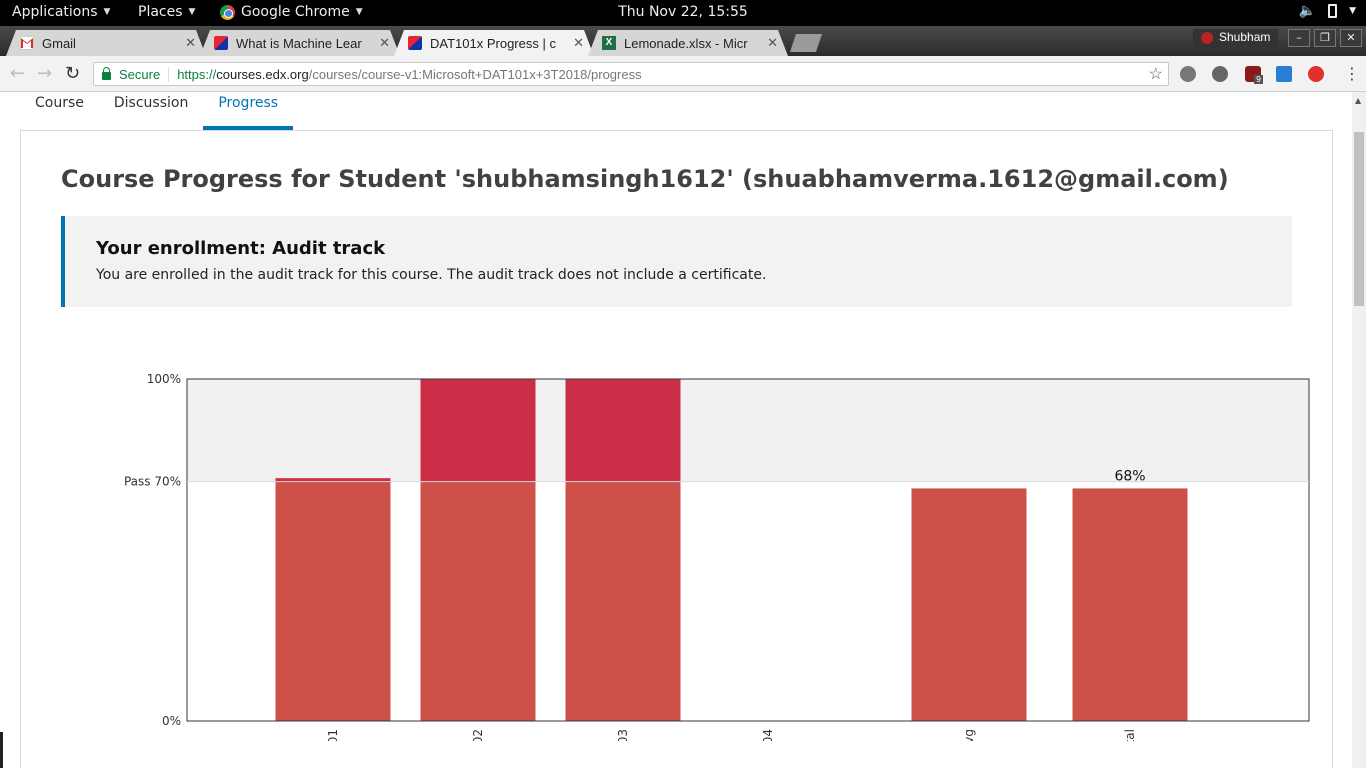 This screenshot has width=1366, height=768. I want to click on ublock-icon: 9, so click(1254, 75).